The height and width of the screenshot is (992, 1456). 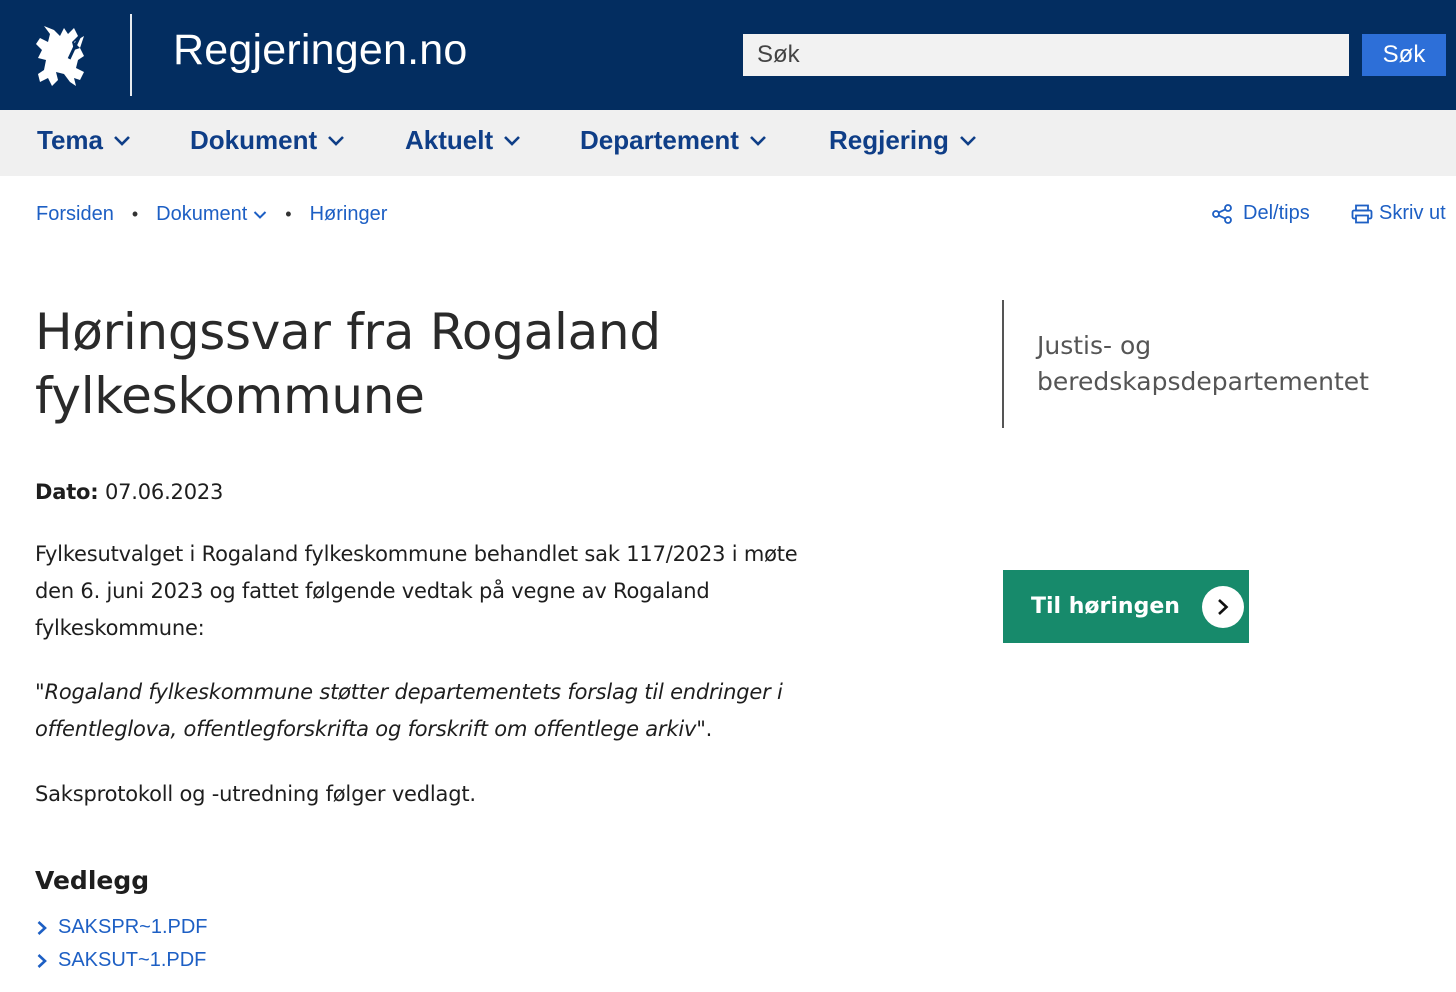 What do you see at coordinates (659, 140) in the screenshot?
I see `nav-item-label: Departement` at bounding box center [659, 140].